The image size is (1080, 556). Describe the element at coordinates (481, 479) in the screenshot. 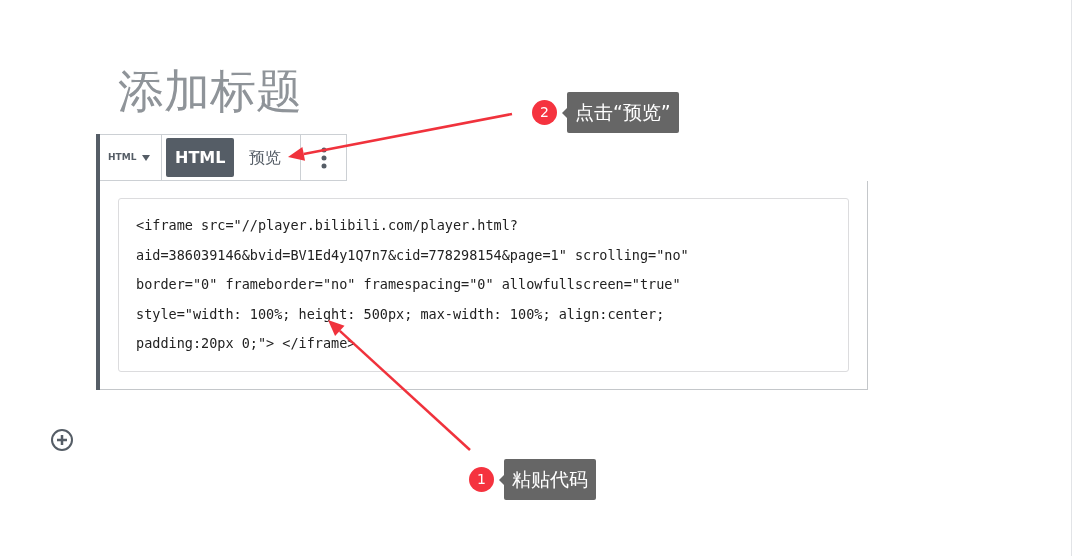

I see `step-number-badge: 1` at that location.